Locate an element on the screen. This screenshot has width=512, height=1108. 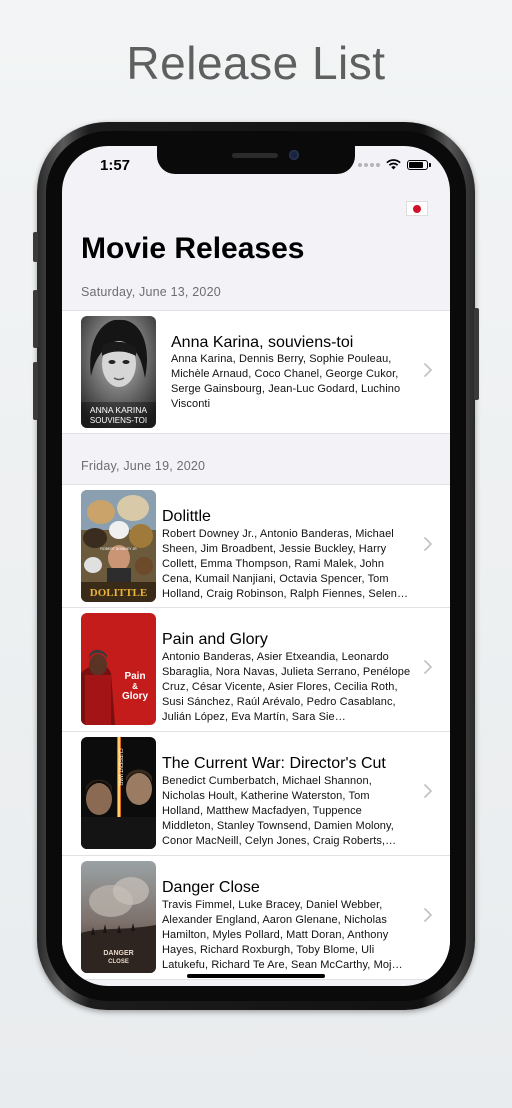
poster-title-line-1: CURRENT WAR is located at coordinates (120, 767).